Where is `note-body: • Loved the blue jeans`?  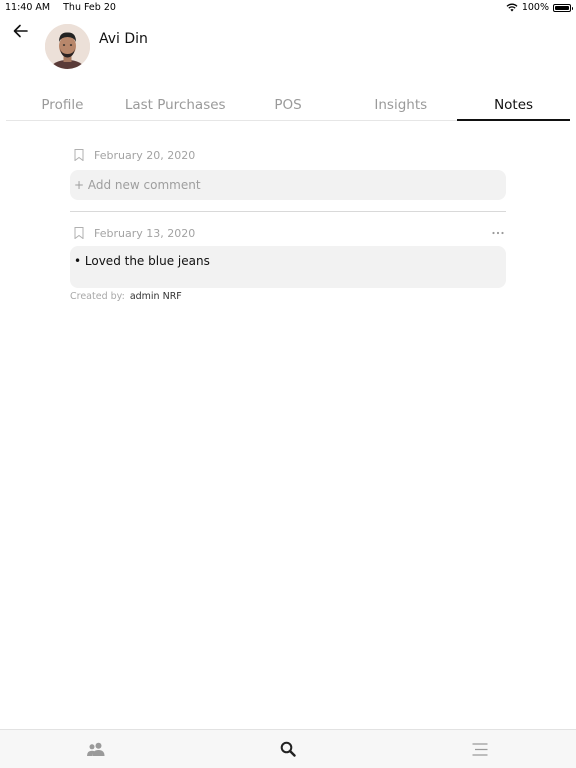
note-body: • Loved the blue jeans is located at coordinates (288, 267).